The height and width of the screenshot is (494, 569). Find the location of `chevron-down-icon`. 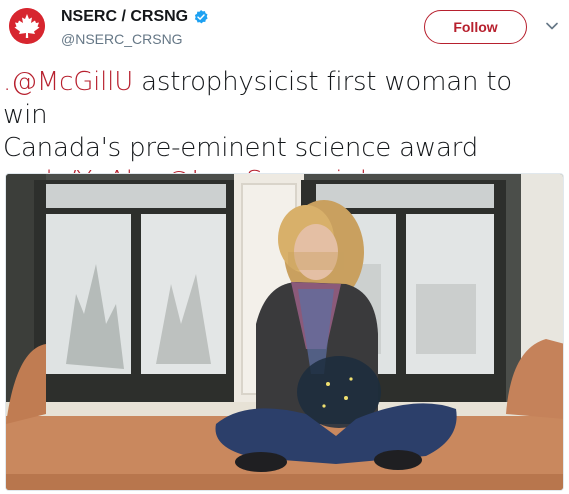

chevron-down-icon is located at coordinates (552, 26).